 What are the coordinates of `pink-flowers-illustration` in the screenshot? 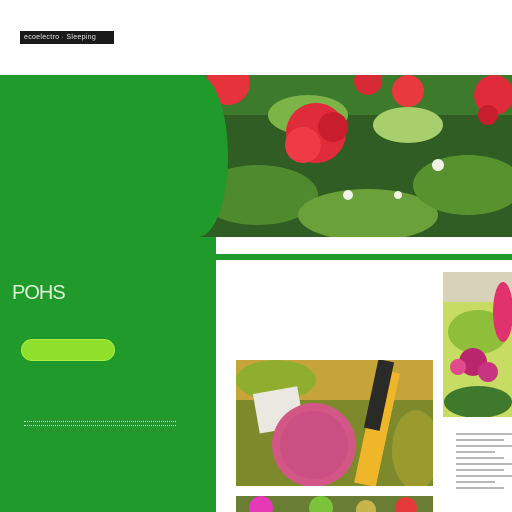 It's located at (477, 344).